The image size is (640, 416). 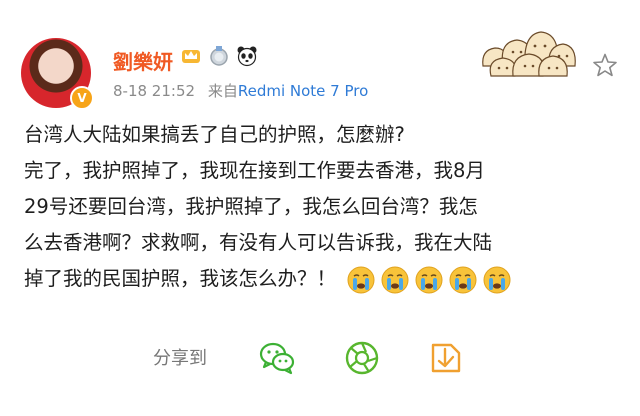 What do you see at coordinates (258, 242) in the screenshot?
I see `post-line: 么去香港啊？求救啊，有没有人可以告诉我，我在大陆` at bounding box center [258, 242].